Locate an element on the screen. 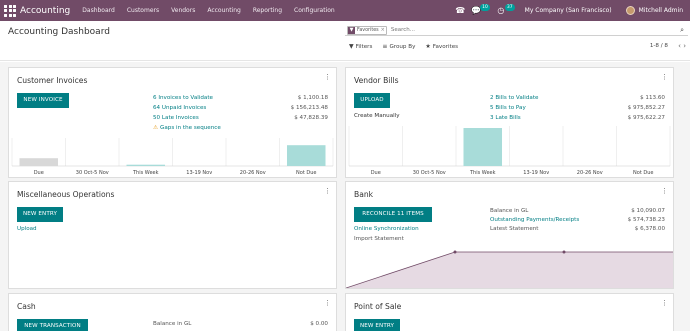 This screenshot has width=690, height=331. search-icon: ⌕ is located at coordinates (682, 30).